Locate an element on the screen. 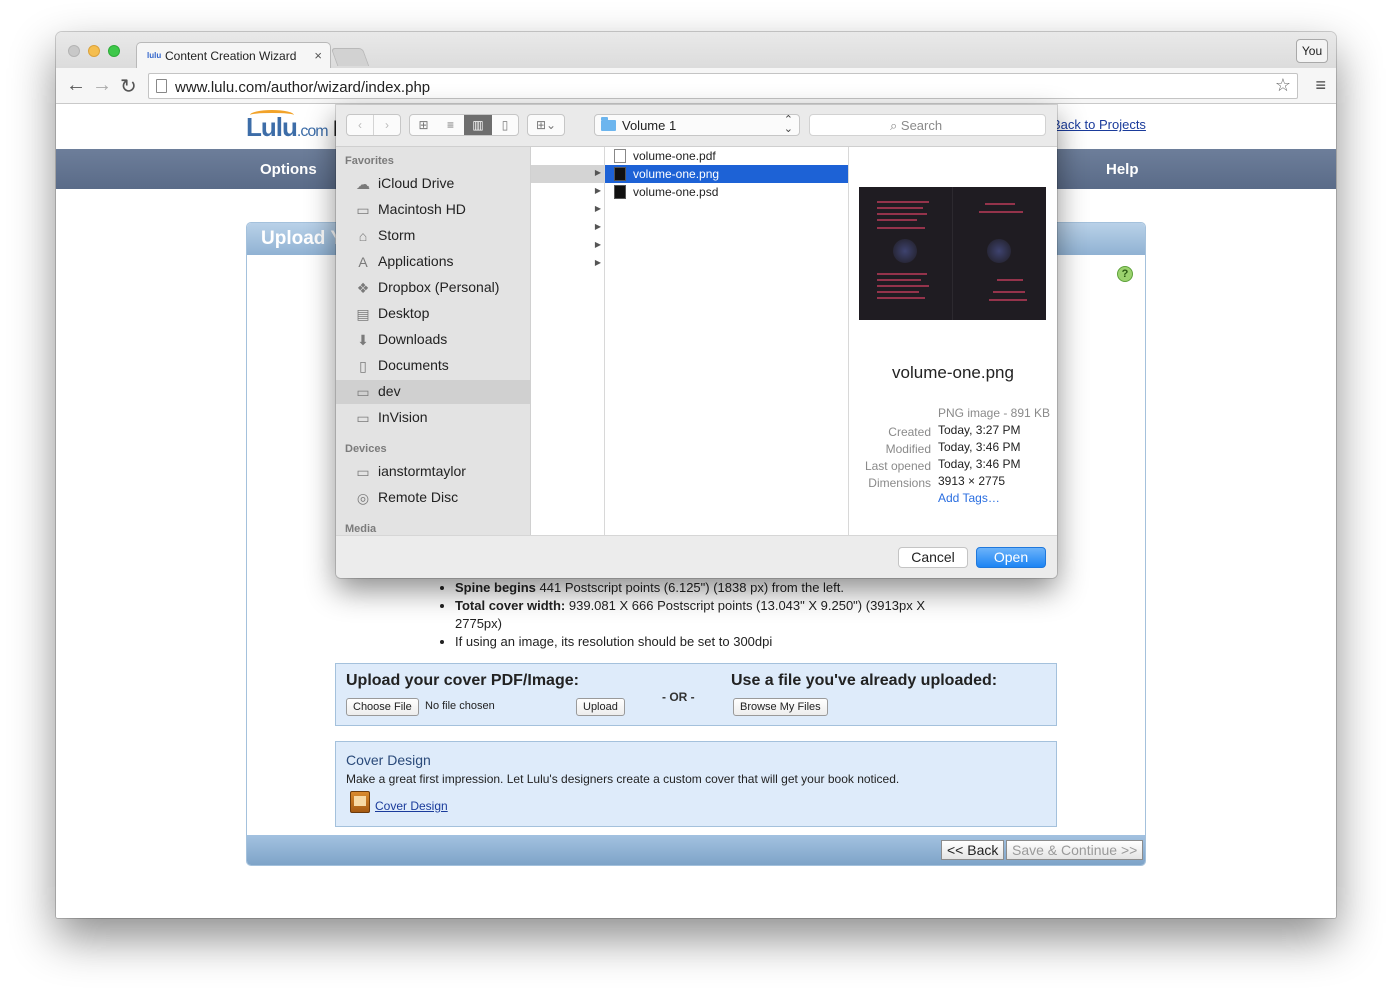 This screenshot has height=998, width=1392. pdf-file-icon is located at coordinates (620, 156).